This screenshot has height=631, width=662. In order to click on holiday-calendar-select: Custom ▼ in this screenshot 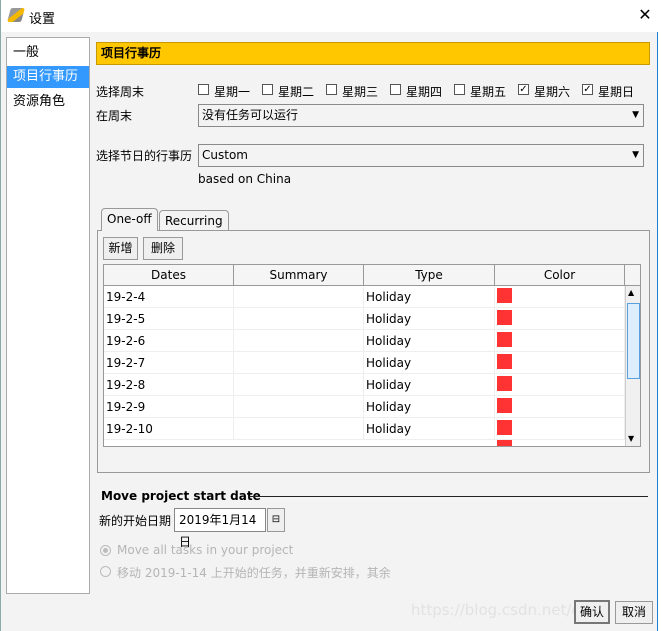, I will do `click(421, 155)`.